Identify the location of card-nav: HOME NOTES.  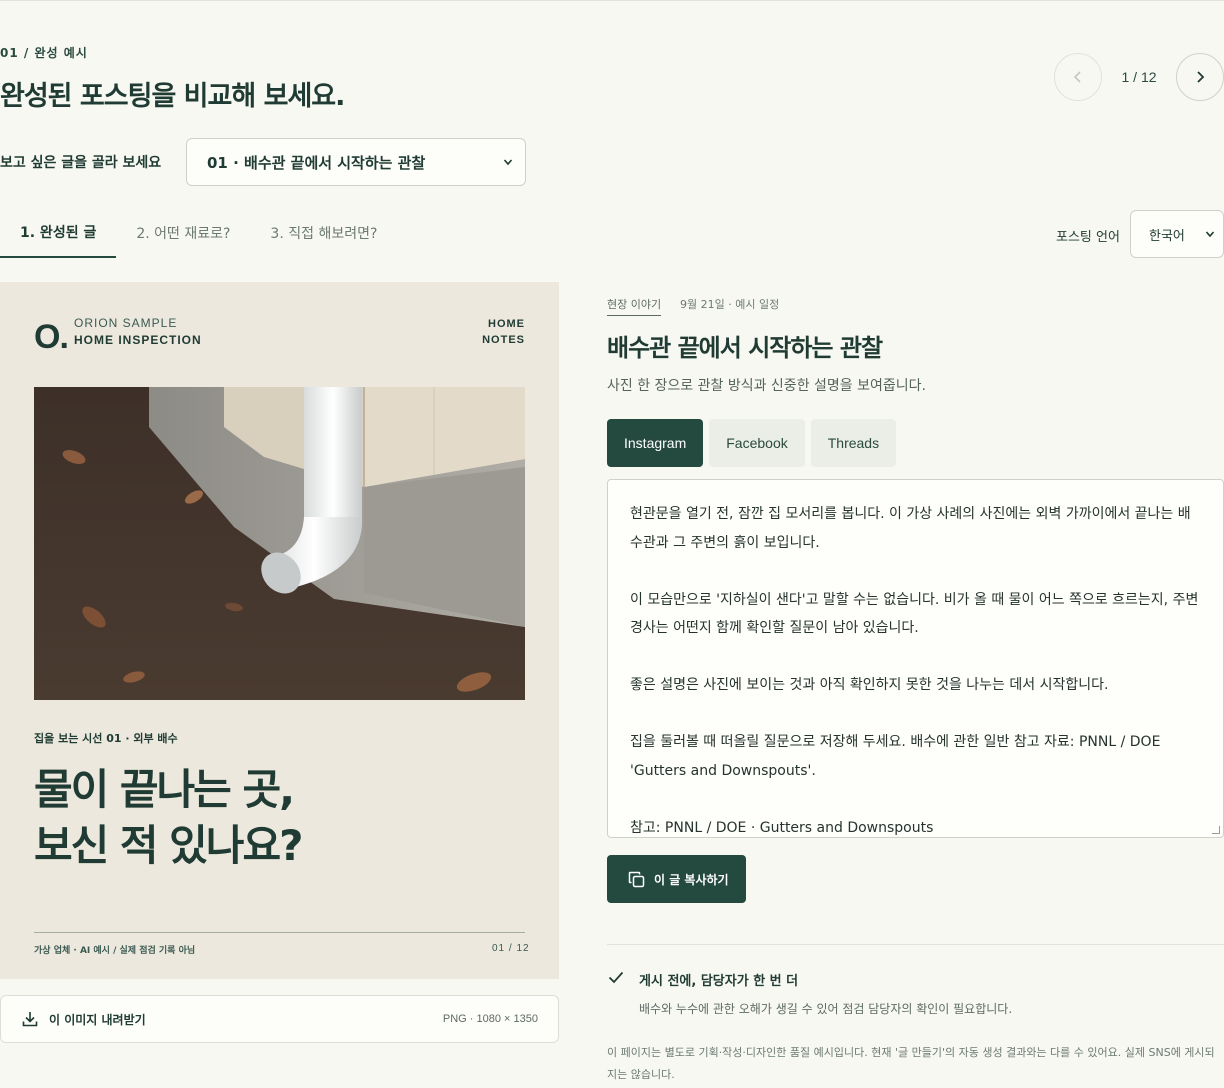
(503, 332).